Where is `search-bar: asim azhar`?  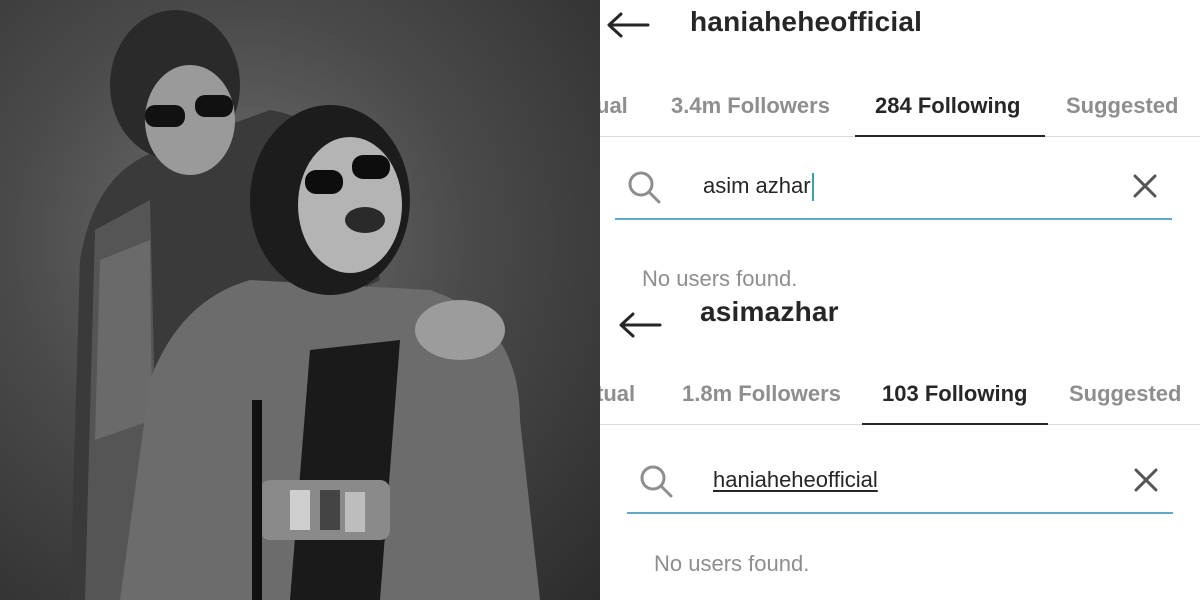 search-bar: asim azhar is located at coordinates (893, 189).